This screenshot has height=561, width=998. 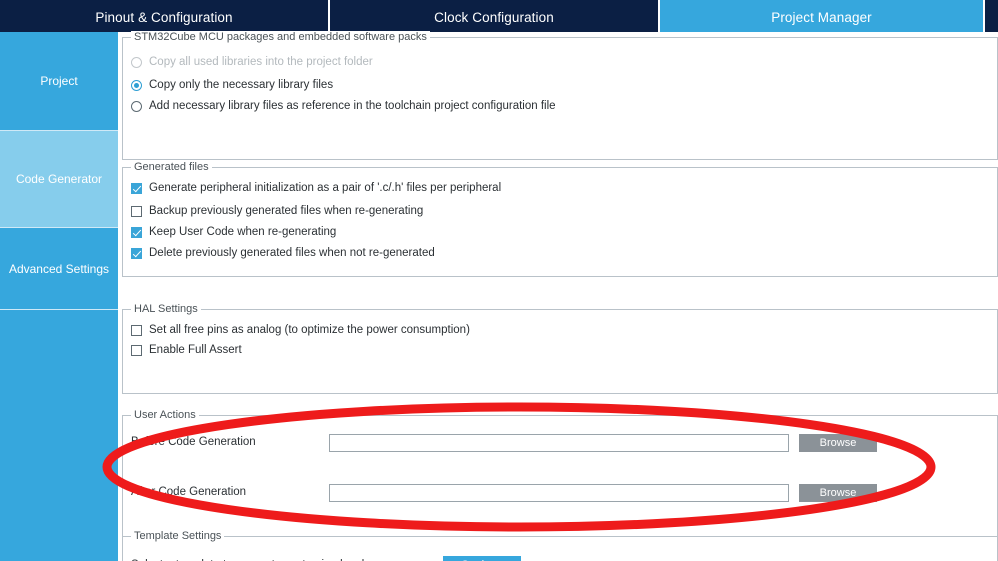 What do you see at coordinates (195, 350) in the screenshot?
I see `checkbox-label: Enable Full Assert` at bounding box center [195, 350].